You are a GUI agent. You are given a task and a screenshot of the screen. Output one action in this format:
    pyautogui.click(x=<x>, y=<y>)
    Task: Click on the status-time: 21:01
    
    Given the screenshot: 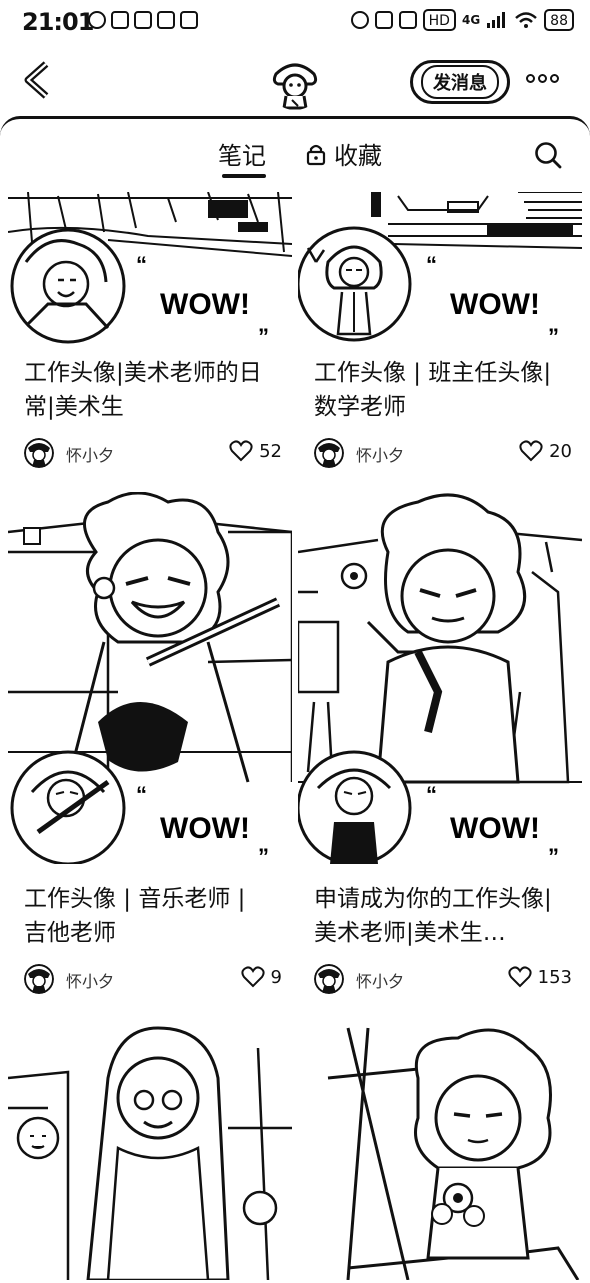 What is the action you would take?
    pyautogui.click(x=58, y=22)
    